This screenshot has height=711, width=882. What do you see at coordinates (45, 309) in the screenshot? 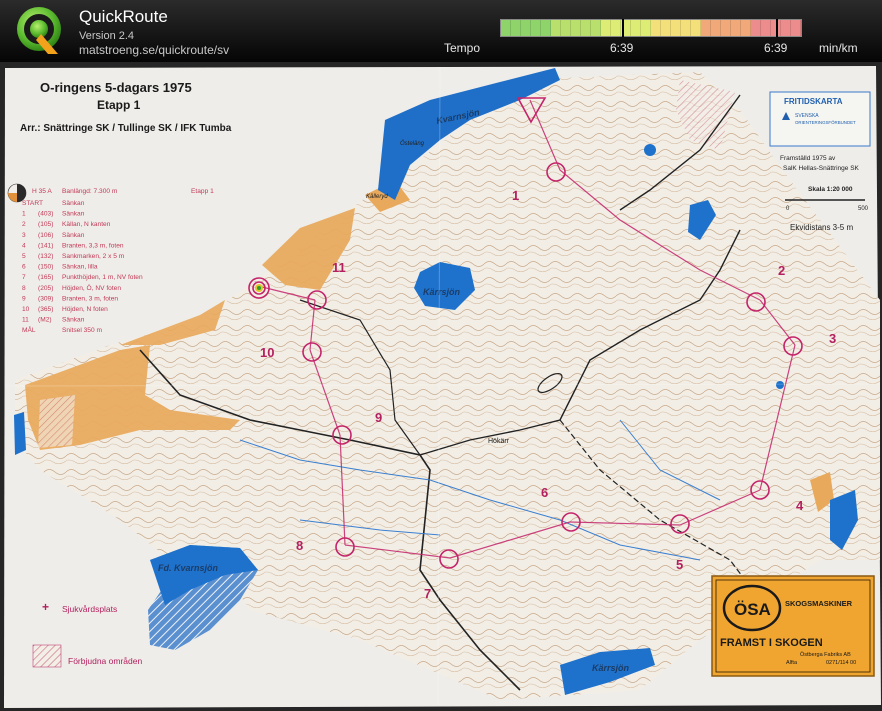
I see `control-desc-code: (365)` at bounding box center [45, 309].